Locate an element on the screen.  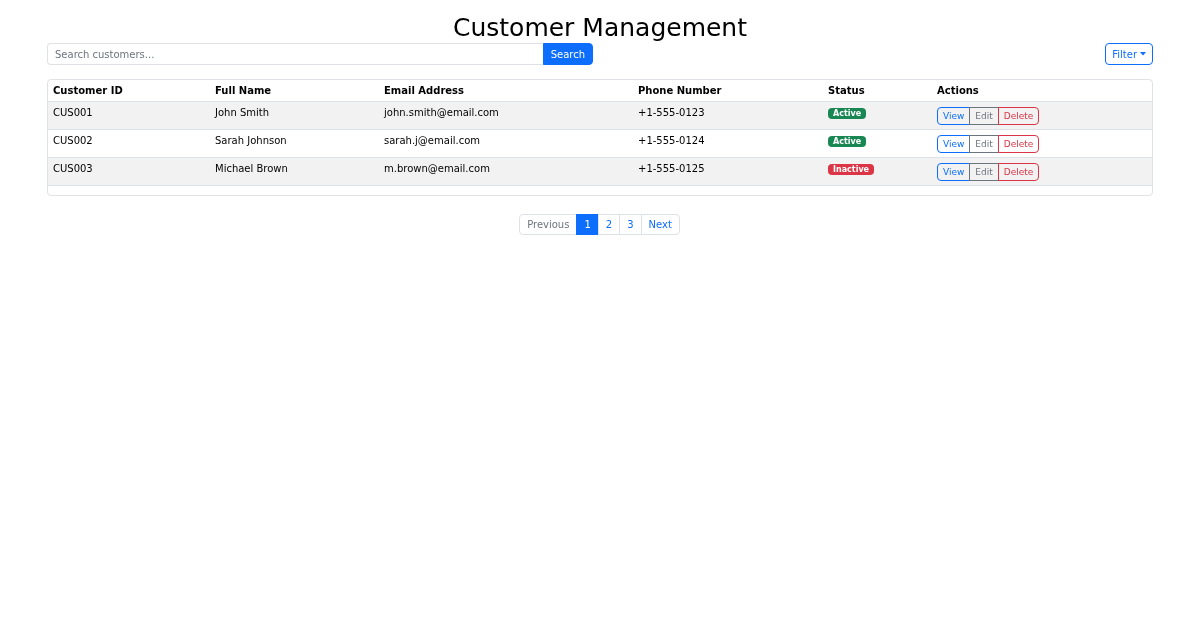
customer-id-cell: CUS001 is located at coordinates (73, 112).